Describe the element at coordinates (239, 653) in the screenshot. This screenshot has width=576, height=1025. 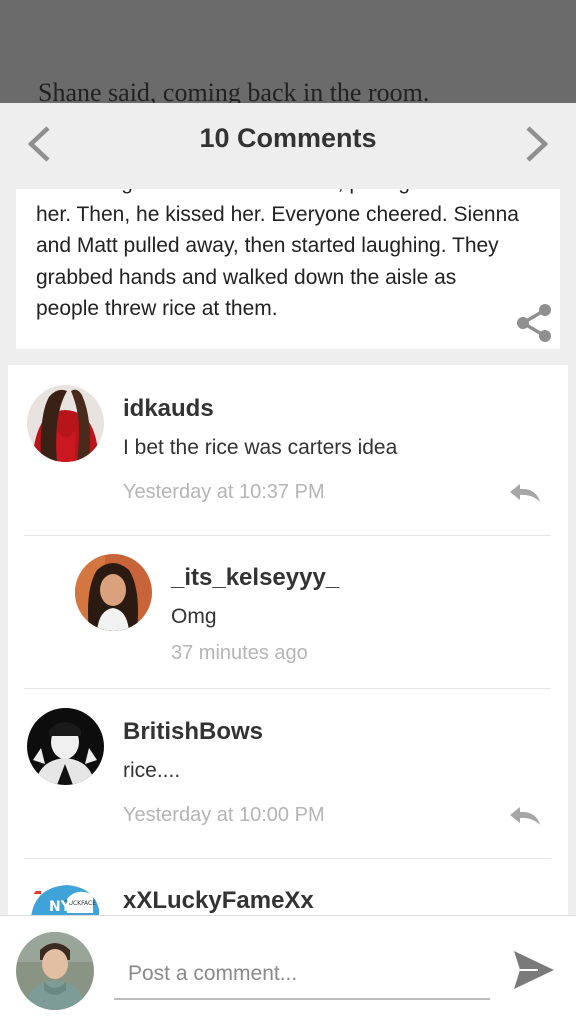
I see `comment-timestamp: 37 minutes ago` at that location.